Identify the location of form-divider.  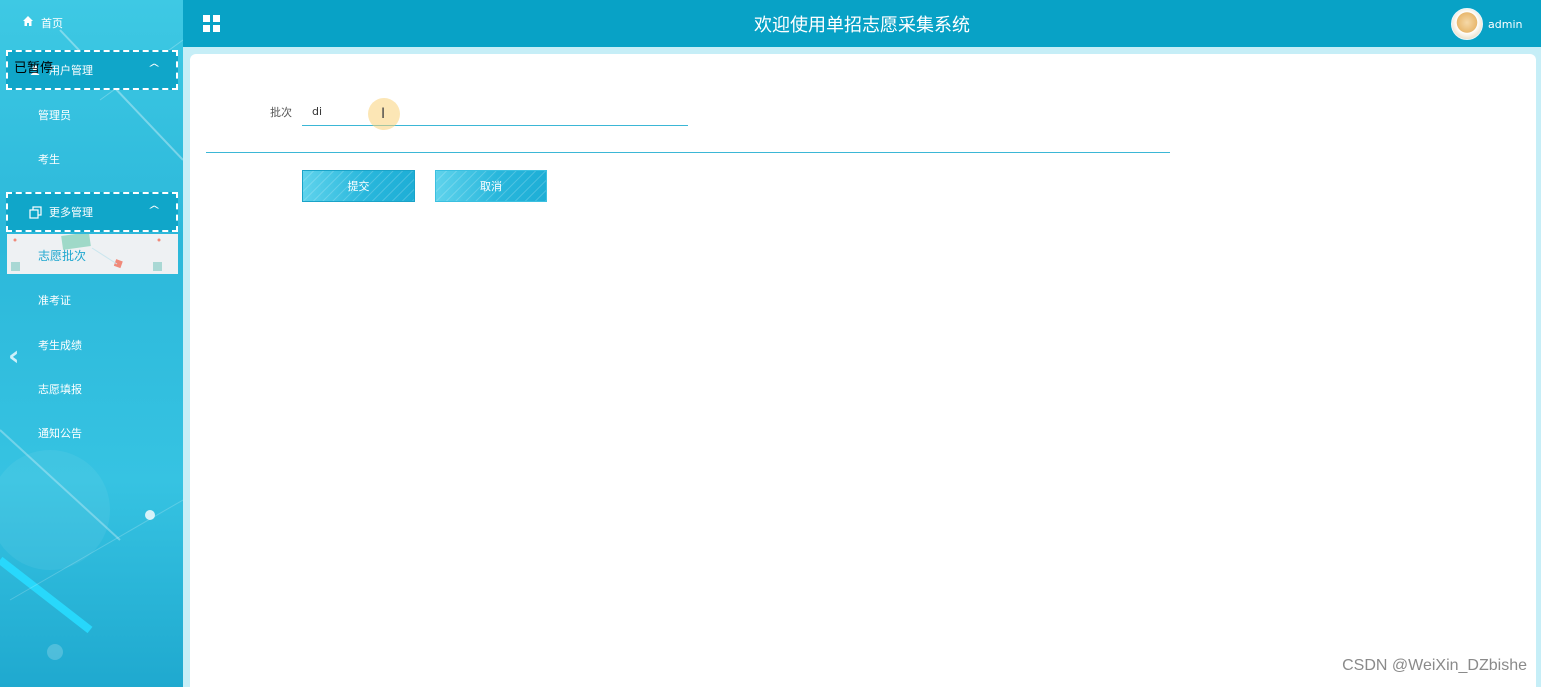
(688, 152).